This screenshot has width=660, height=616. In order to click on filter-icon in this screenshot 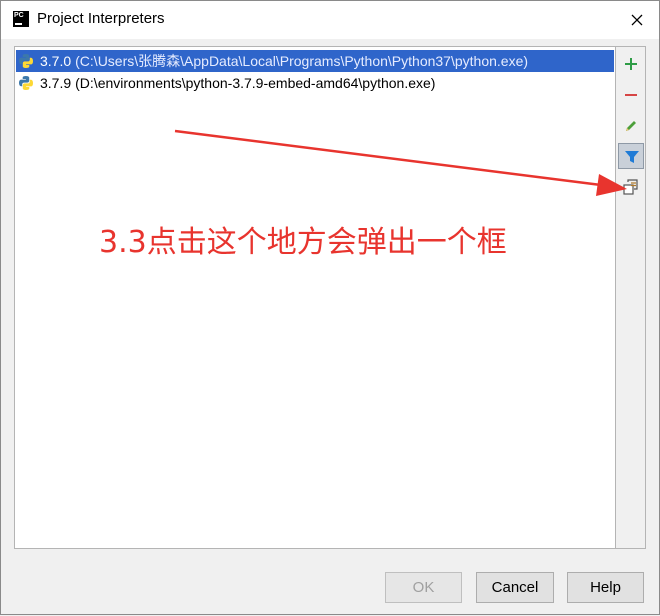, I will do `click(632, 157)`.